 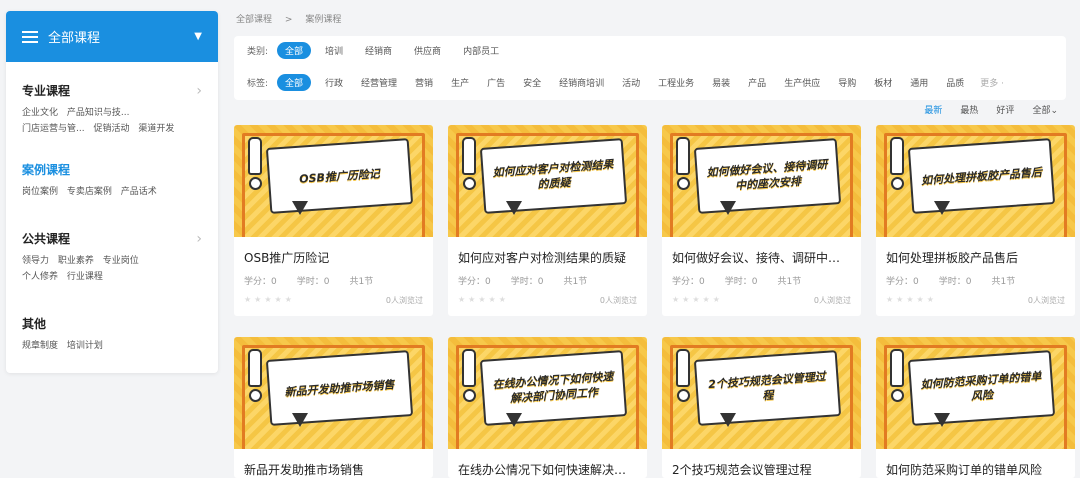 What do you see at coordinates (76, 261) in the screenshot?
I see `sidebar-link: 职业素养` at bounding box center [76, 261].